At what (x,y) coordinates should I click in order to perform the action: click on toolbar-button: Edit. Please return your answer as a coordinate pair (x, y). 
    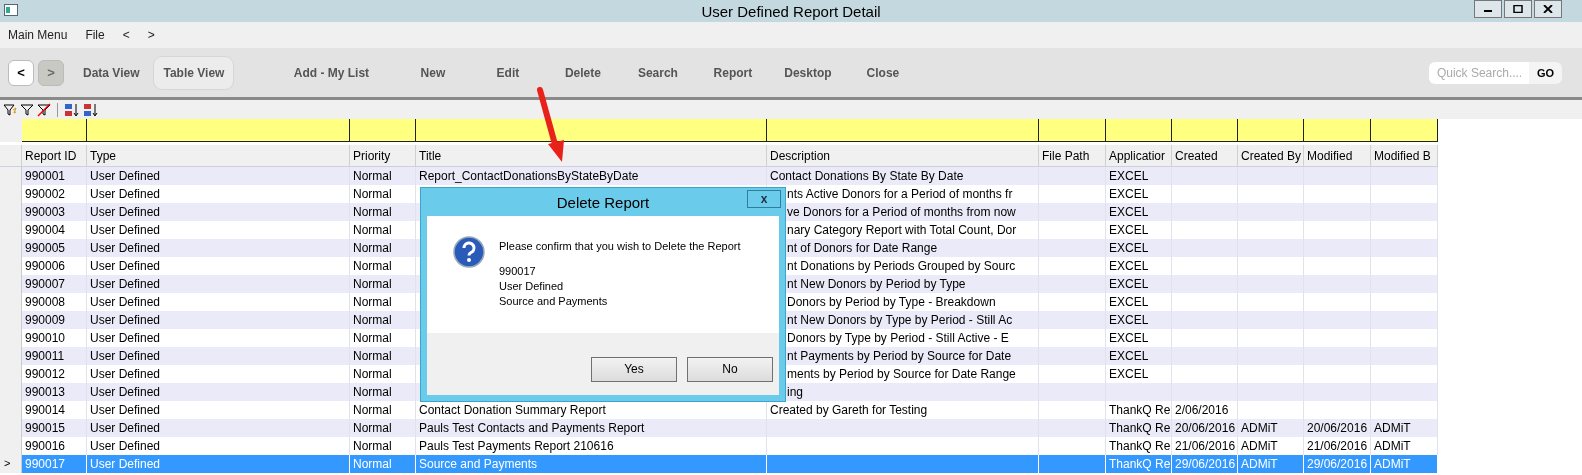
    Looking at the image, I should click on (508, 72).